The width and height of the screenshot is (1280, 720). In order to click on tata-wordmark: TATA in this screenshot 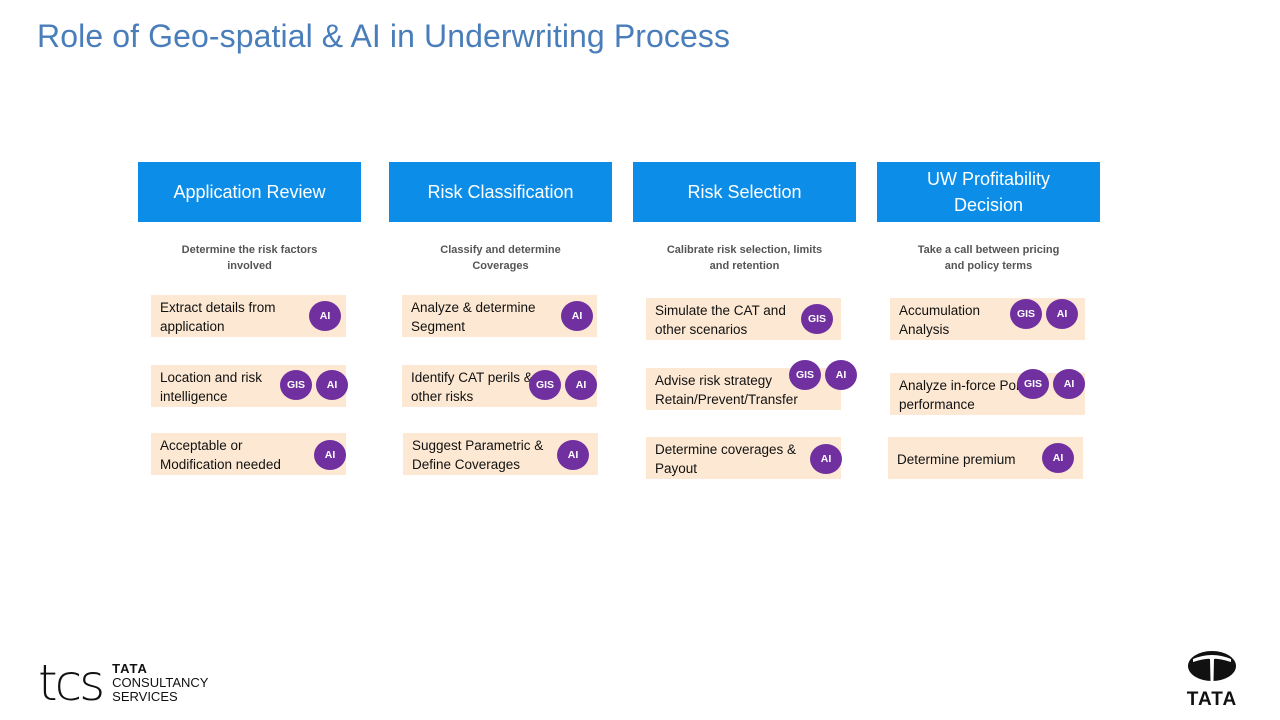, I will do `click(1212, 699)`.